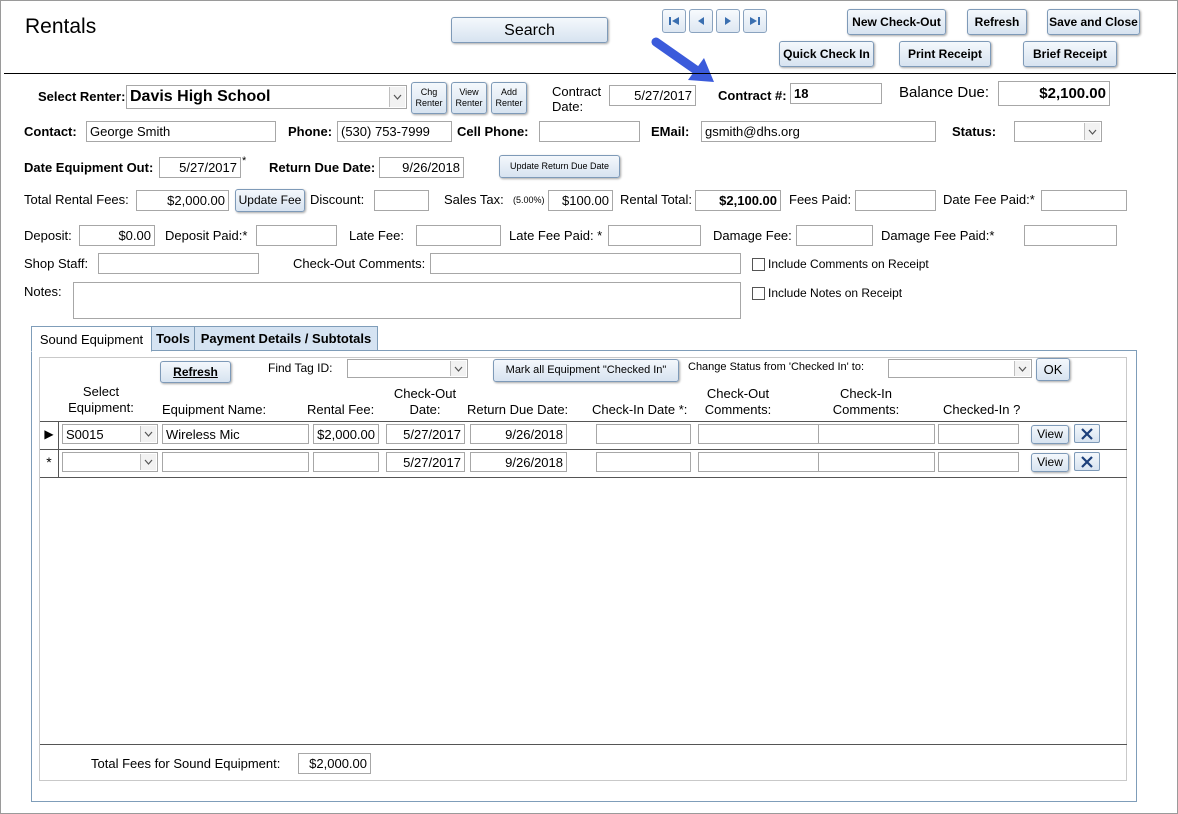  I want to click on tab-sound-equipment: Sound Equipment, so click(91, 339).